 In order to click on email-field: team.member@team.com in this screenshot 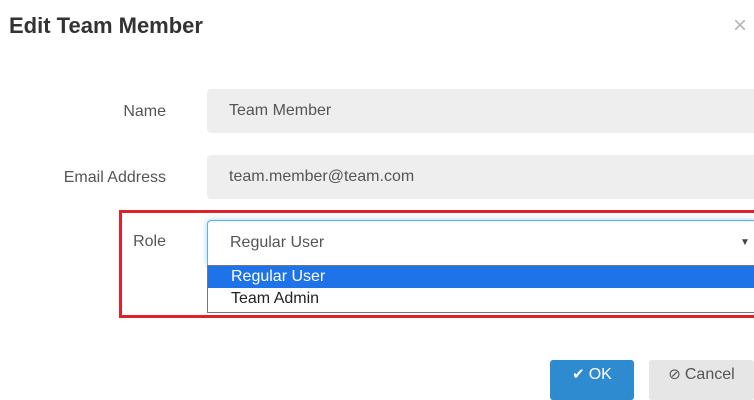, I will do `click(480, 177)`.